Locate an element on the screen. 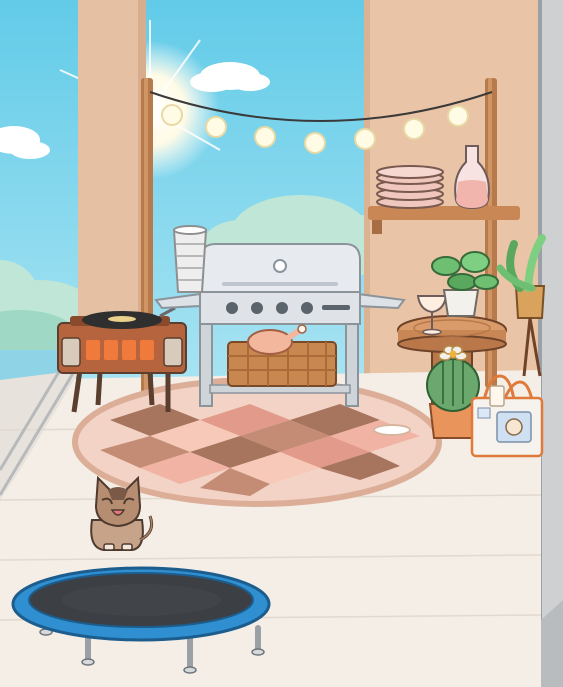  cups-icon is located at coordinates (190, 259).